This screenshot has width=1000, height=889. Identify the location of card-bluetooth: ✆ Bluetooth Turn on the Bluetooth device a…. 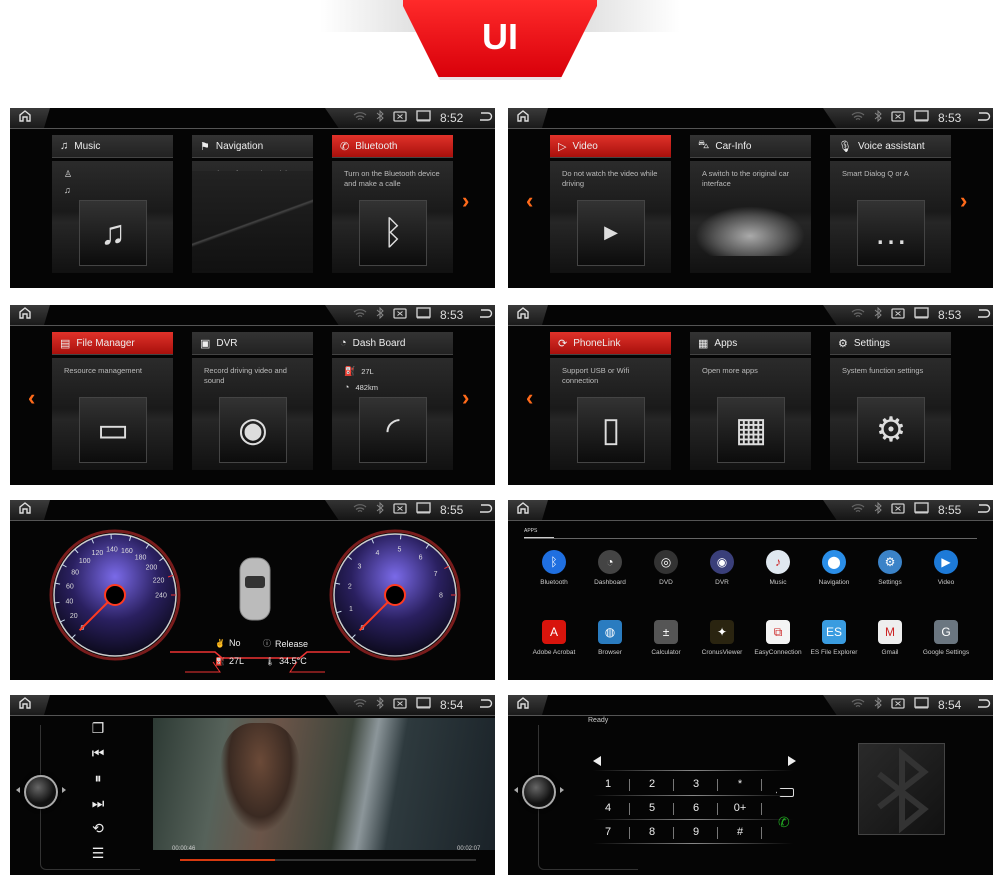
(392, 205).